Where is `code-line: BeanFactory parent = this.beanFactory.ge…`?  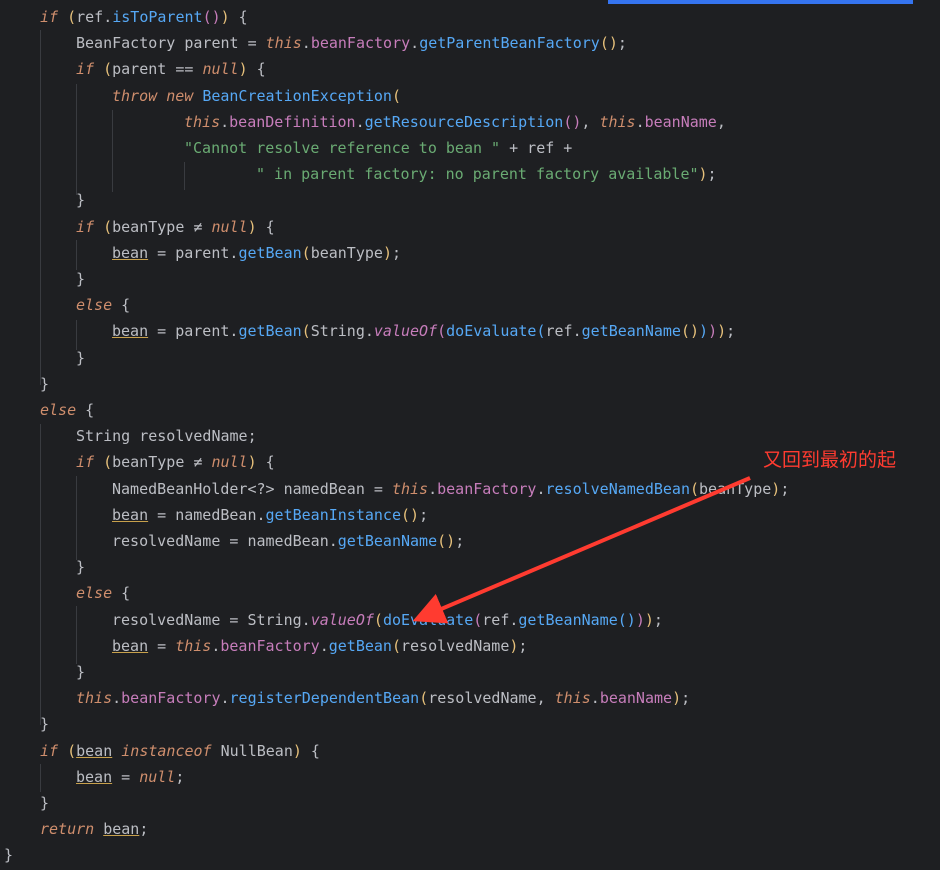 code-line: BeanFactory parent = this.beanFactory.ge… is located at coordinates (351, 43).